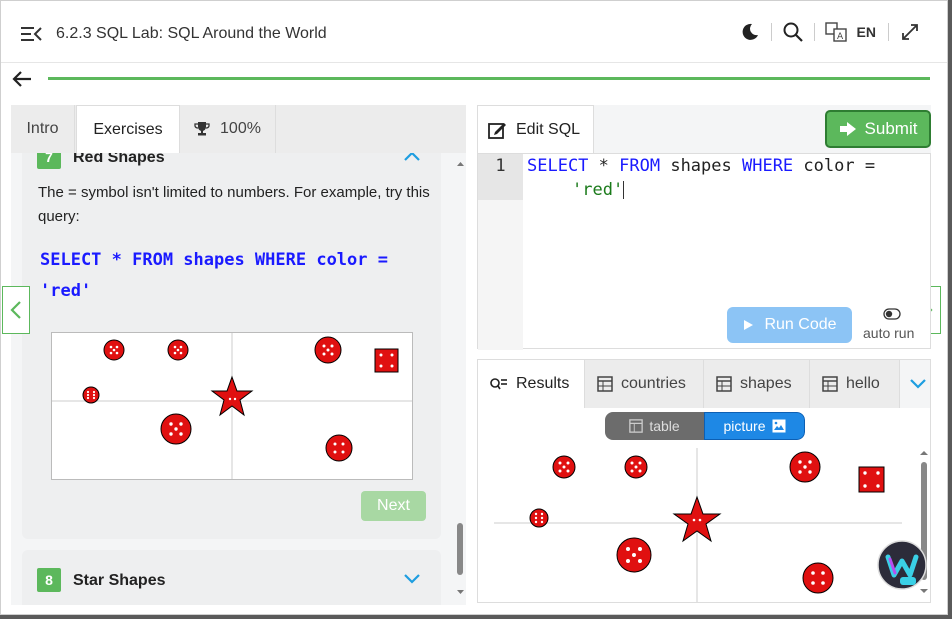 This screenshot has height=619, width=952. Describe the element at coordinates (66, 291) in the screenshot. I see `query-line: 'red'` at that location.